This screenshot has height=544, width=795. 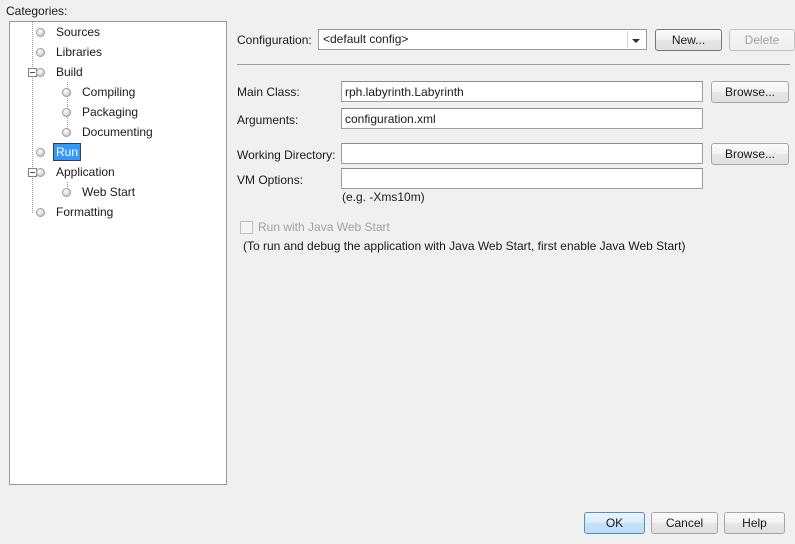 What do you see at coordinates (684, 523) in the screenshot?
I see `cancel-button: Cancel` at bounding box center [684, 523].